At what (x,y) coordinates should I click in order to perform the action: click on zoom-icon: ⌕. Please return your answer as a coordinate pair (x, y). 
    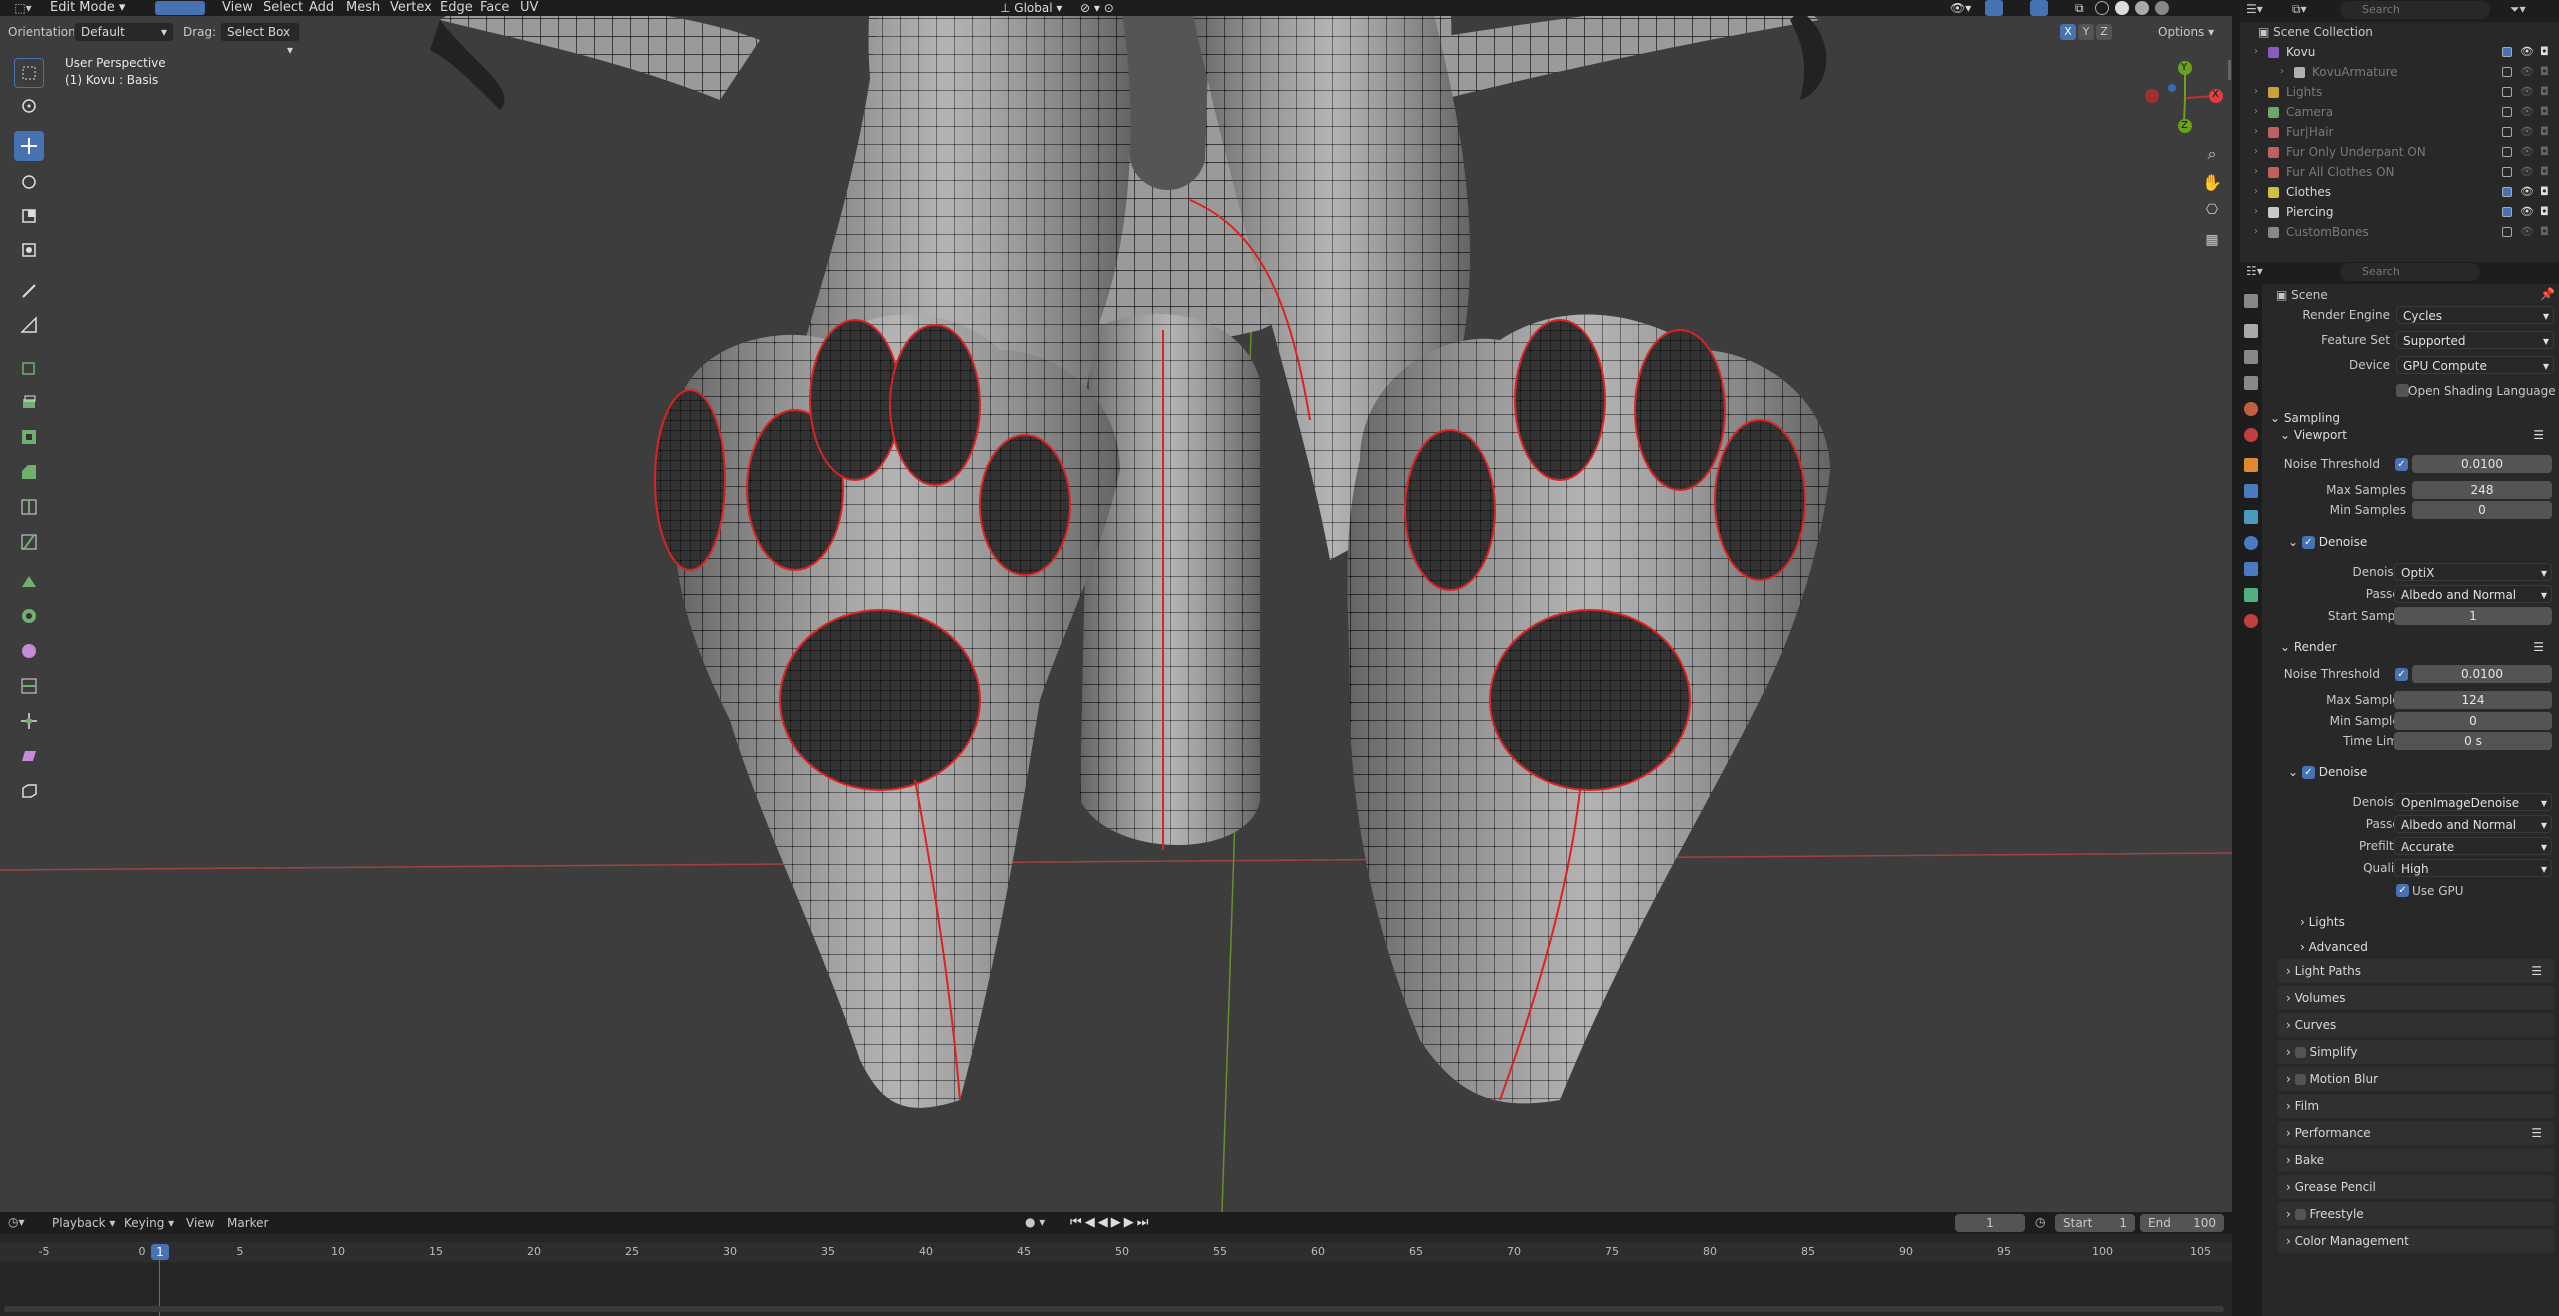
    Looking at the image, I should click on (2212, 154).